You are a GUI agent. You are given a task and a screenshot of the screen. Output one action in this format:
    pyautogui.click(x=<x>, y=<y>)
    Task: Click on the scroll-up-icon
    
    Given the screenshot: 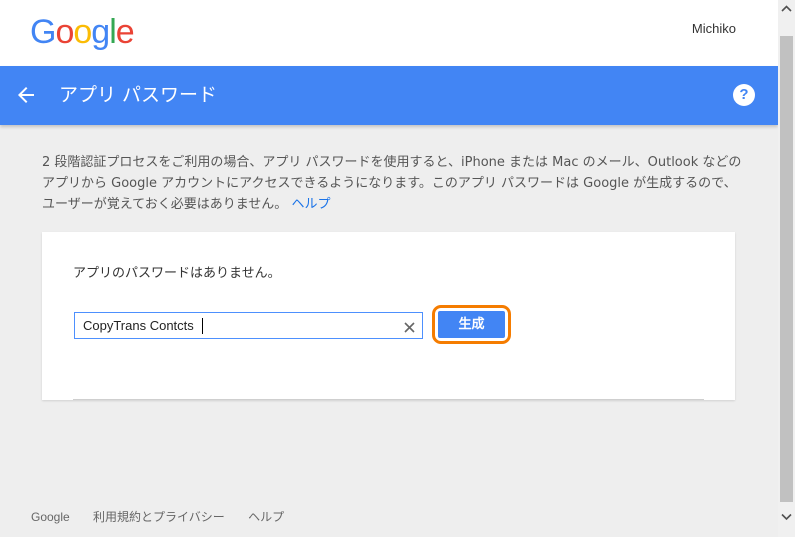 What is the action you would take?
    pyautogui.click(x=786, y=8)
    